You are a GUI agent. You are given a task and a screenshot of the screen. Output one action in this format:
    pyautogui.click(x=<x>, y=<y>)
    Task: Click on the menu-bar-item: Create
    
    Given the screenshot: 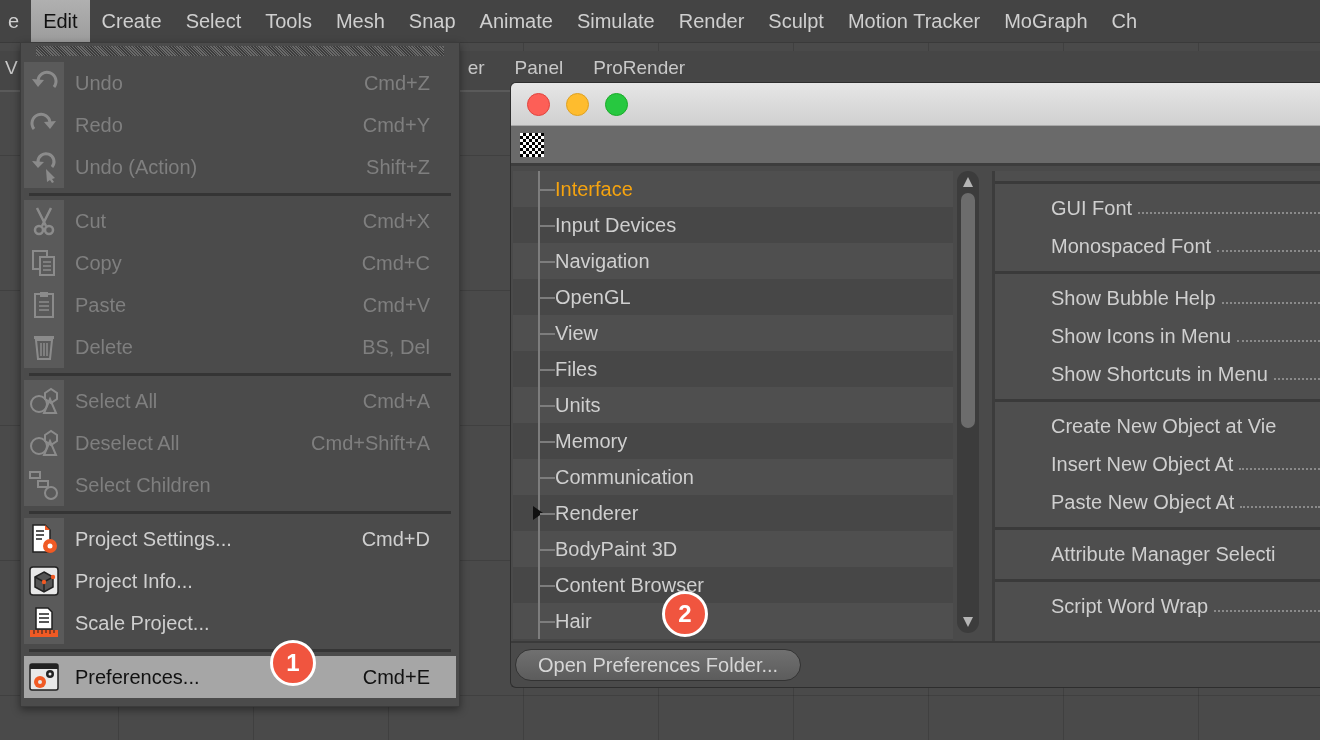 What is the action you would take?
    pyautogui.click(x=131, y=21)
    